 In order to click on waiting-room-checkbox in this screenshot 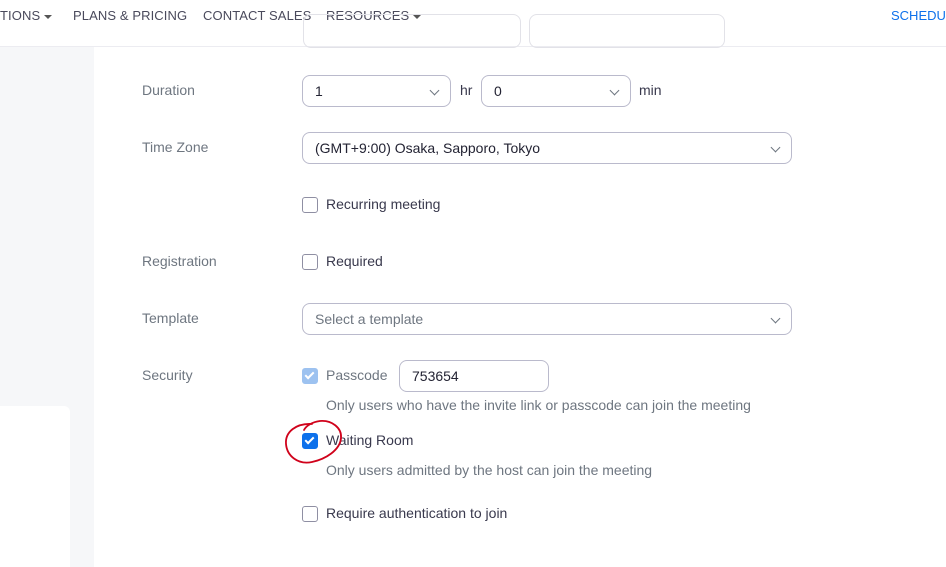, I will do `click(310, 441)`.